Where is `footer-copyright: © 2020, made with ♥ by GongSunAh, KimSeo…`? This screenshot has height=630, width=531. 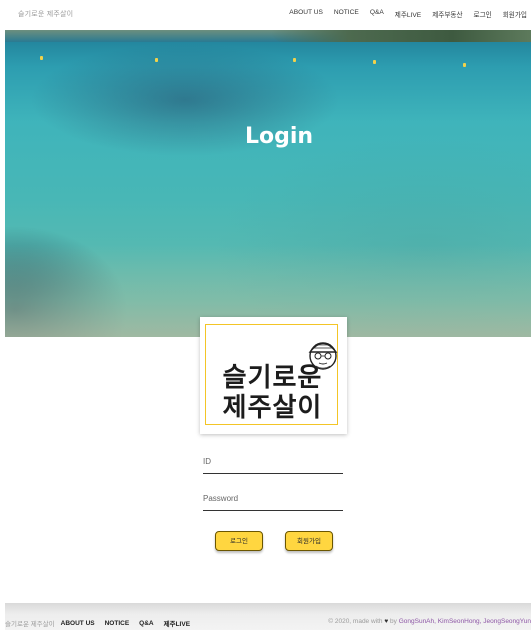
footer-copyright: © 2020, made with ♥ by GongSunAh, KimSeo… is located at coordinates (429, 621).